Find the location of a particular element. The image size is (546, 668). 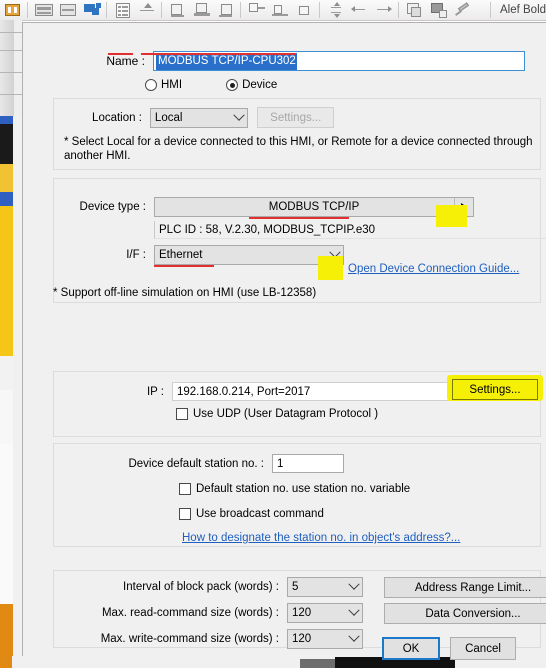

distribute-v-icon is located at coordinates (336, 10).